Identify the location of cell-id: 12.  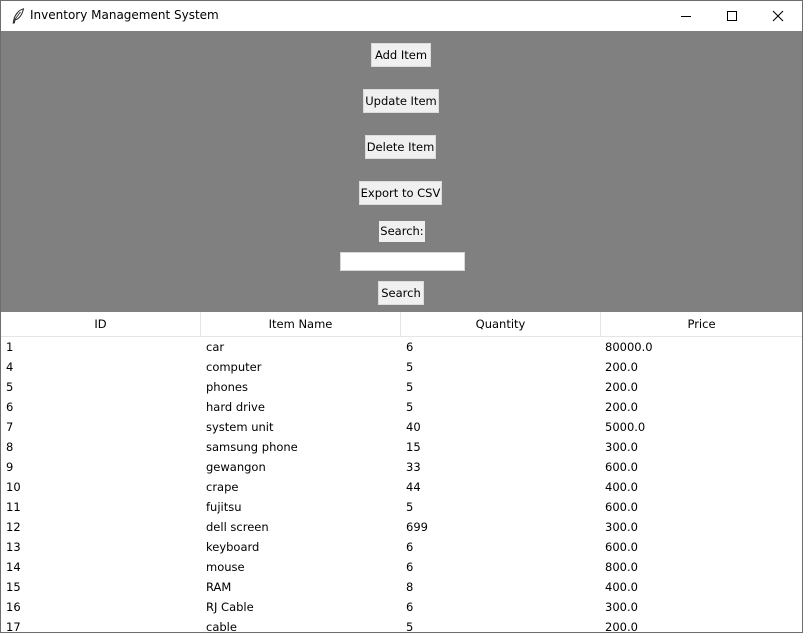
(13, 527).